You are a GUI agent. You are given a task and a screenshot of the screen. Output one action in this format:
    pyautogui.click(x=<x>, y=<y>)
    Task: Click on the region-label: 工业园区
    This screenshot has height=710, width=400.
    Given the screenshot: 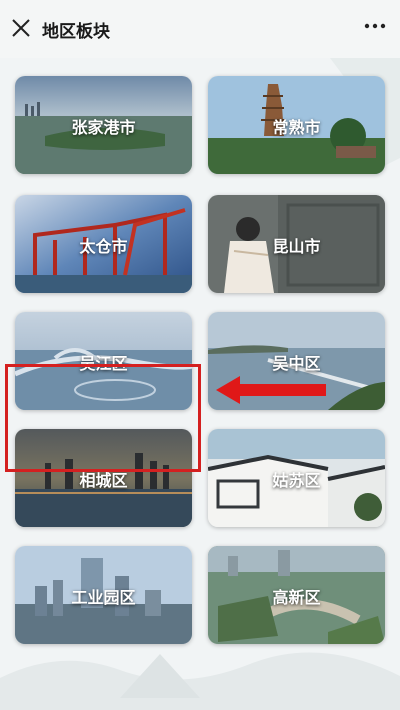 What is the action you would take?
    pyautogui.click(x=103, y=597)
    